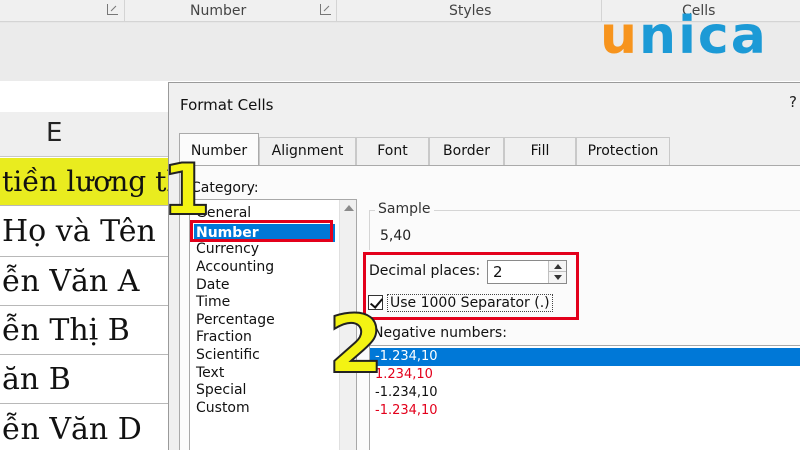 The width and height of the screenshot is (800, 450). What do you see at coordinates (392, 151) in the screenshot?
I see `tab-font: Font` at bounding box center [392, 151].